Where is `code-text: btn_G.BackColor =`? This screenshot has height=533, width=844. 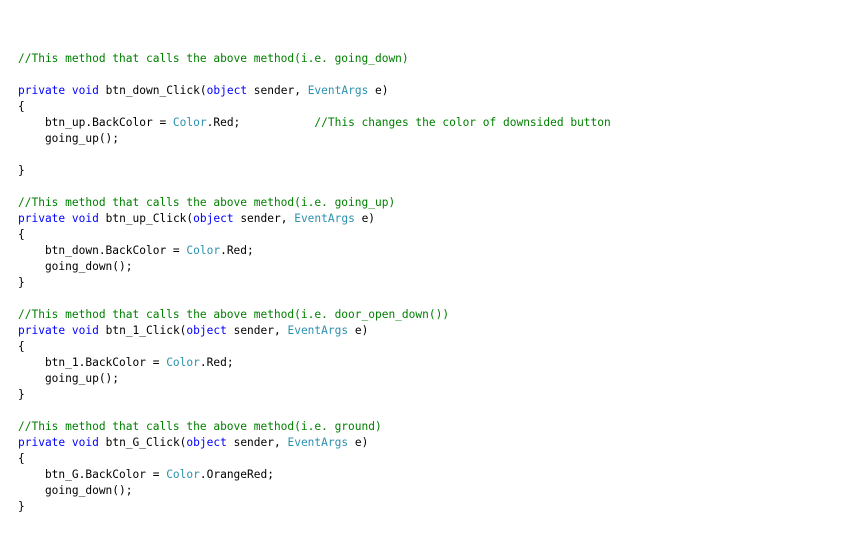
code-text: btn_G.BackColor = is located at coordinates (92, 474).